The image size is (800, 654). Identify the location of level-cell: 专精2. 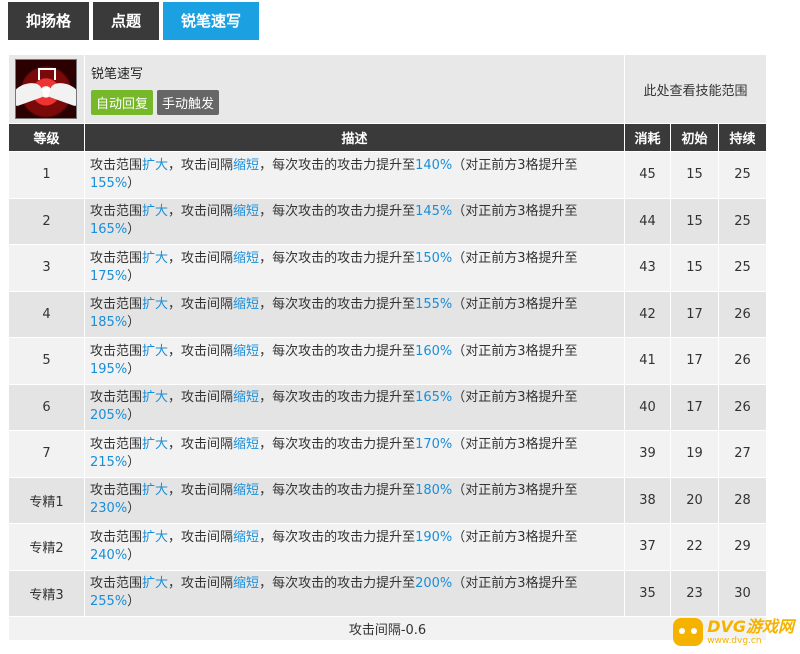
(46, 547).